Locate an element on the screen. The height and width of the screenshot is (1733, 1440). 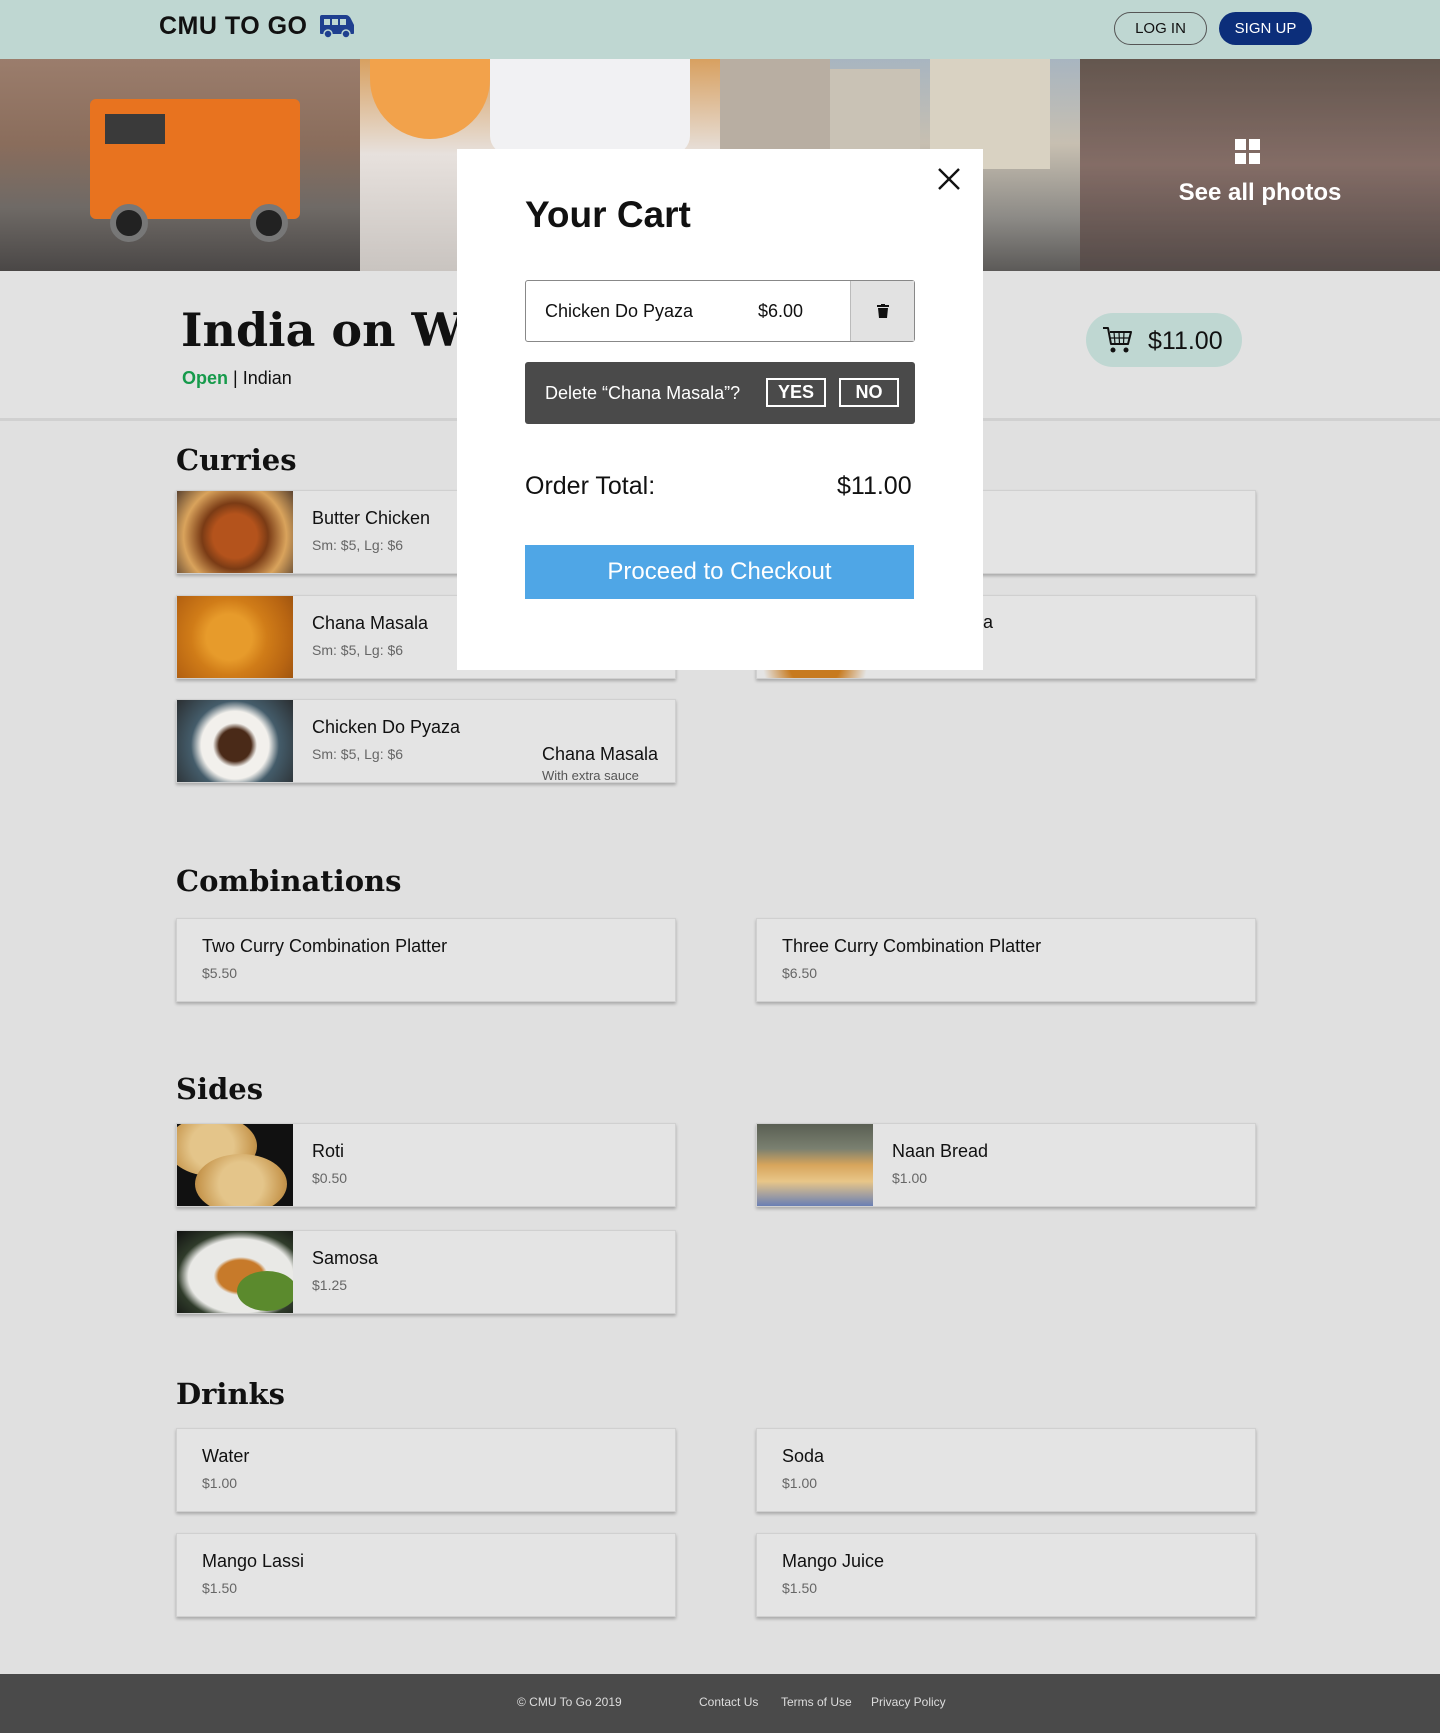
item-name: Water is located at coordinates (226, 1456).